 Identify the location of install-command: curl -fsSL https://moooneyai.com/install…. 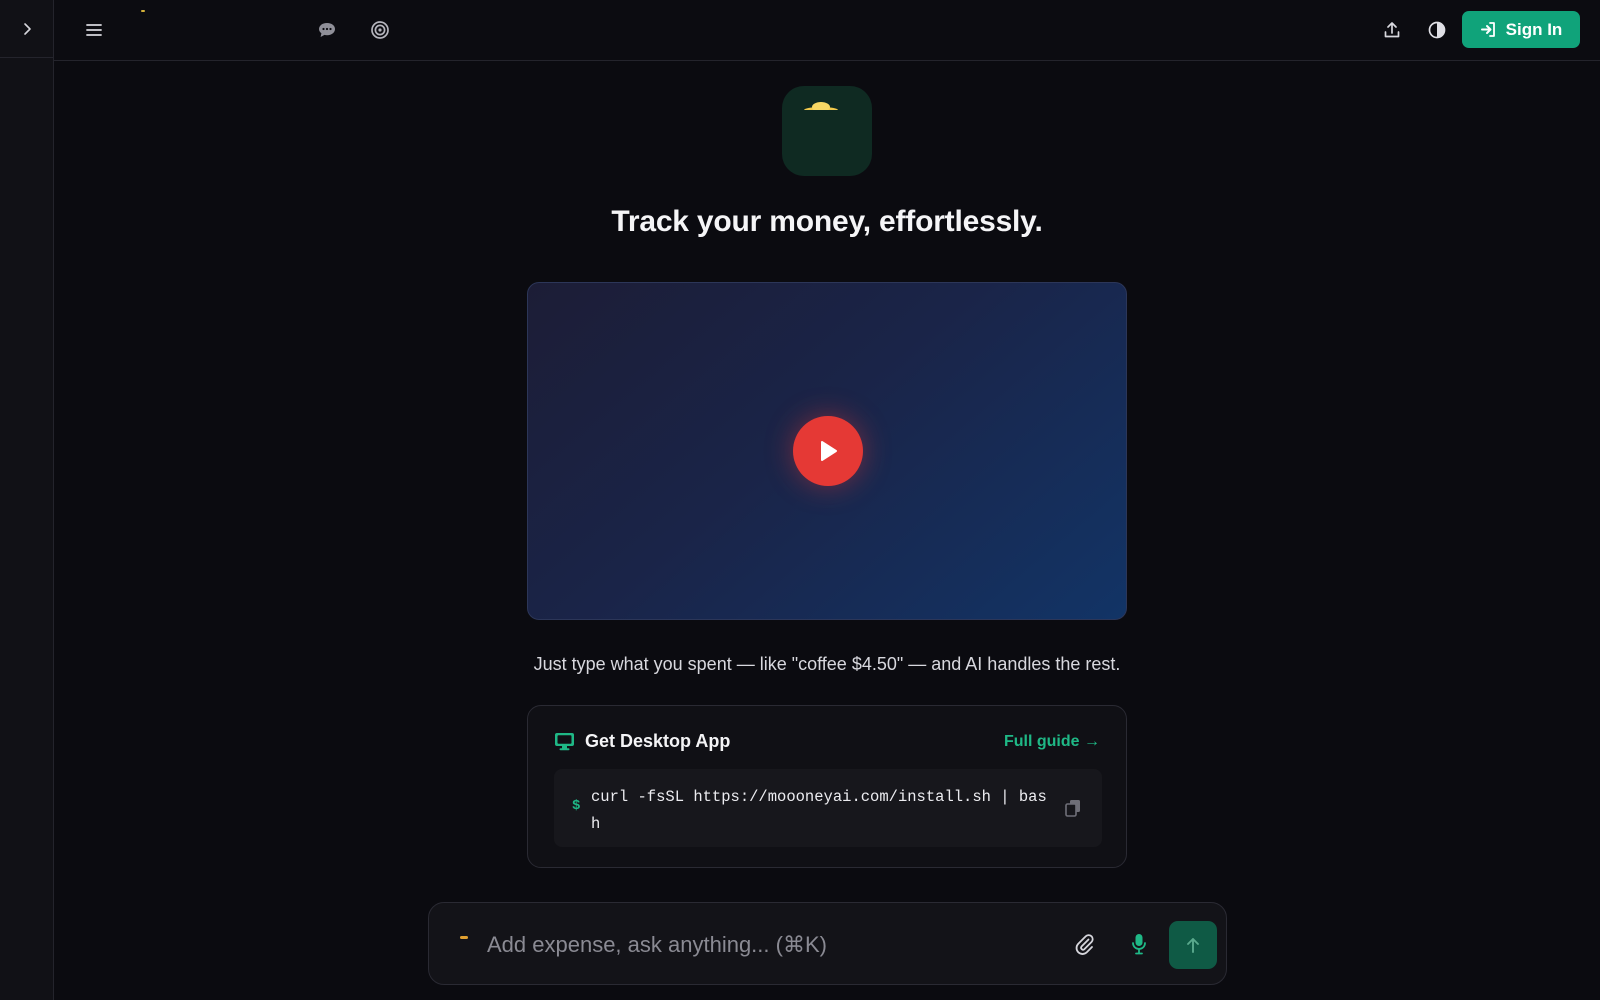
(822, 811).